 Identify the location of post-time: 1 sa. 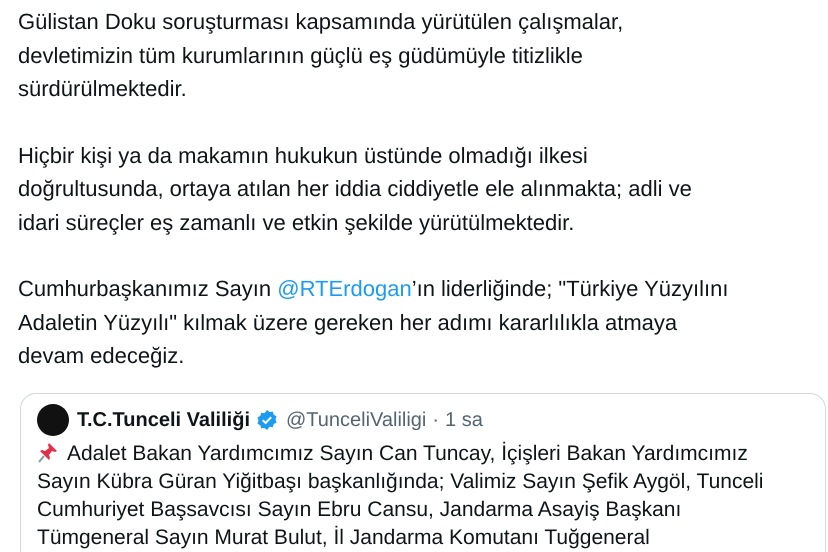
(464, 420).